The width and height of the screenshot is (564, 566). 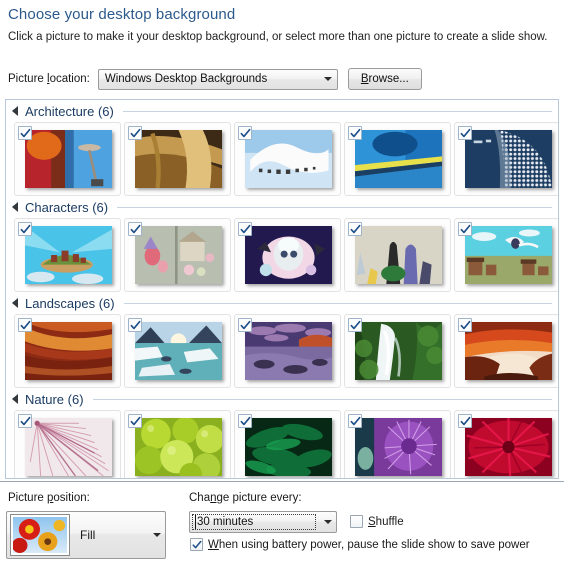 I want to click on category-header-characters: Characters (6), so click(x=282, y=207).